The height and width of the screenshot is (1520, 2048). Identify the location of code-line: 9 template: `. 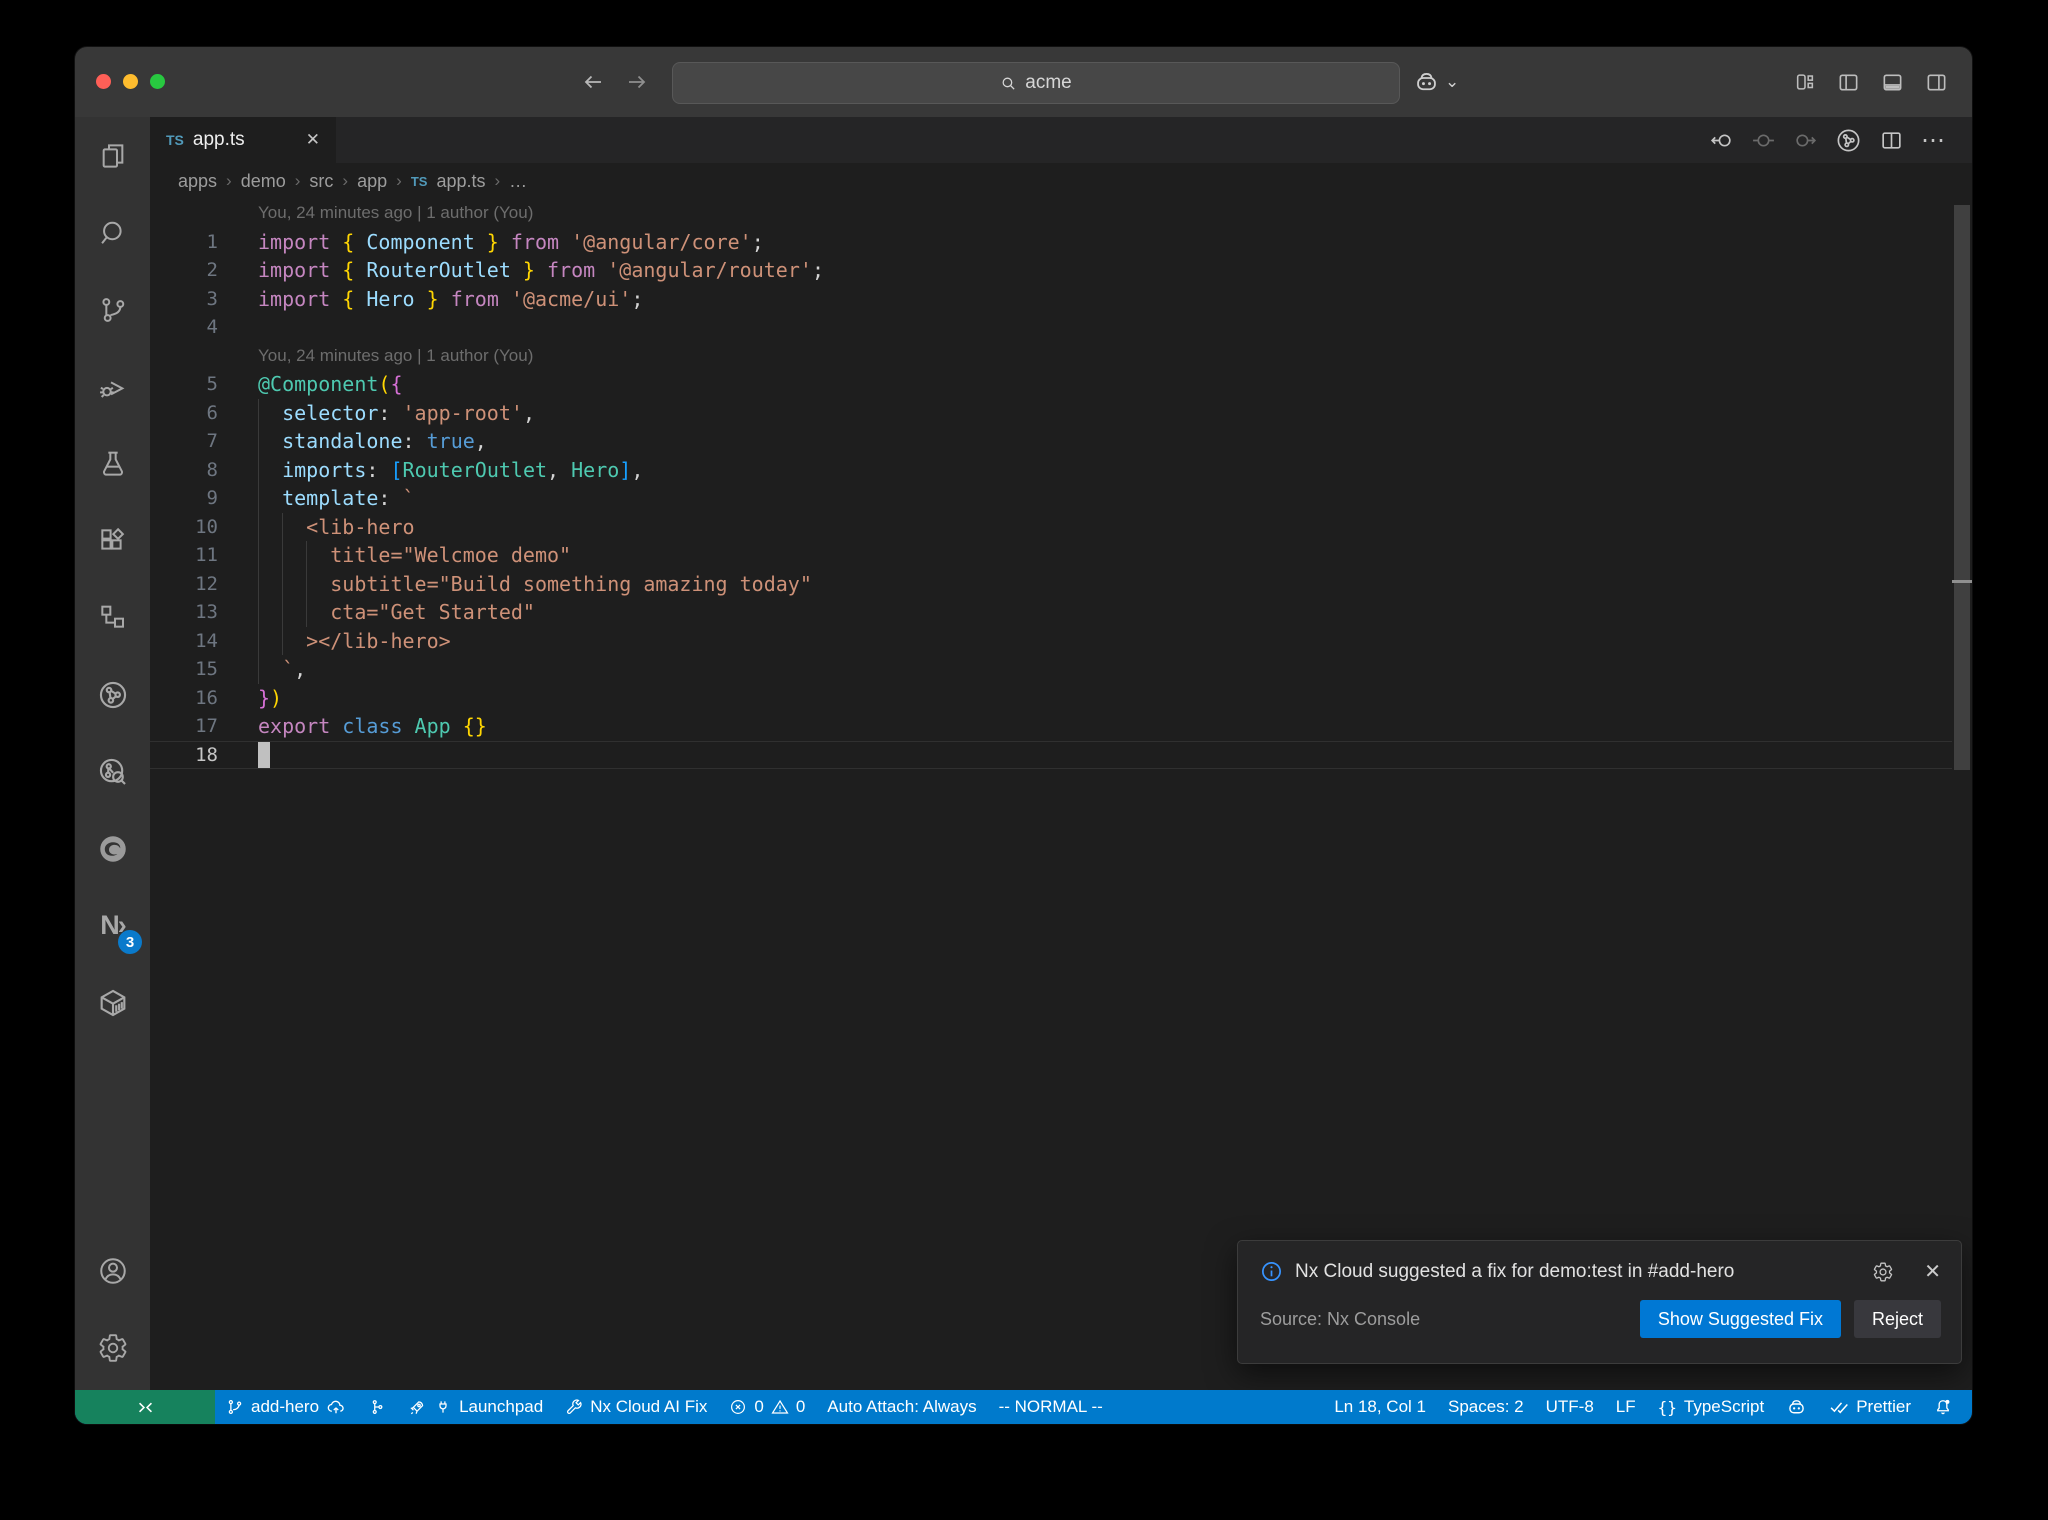
(1051, 498).